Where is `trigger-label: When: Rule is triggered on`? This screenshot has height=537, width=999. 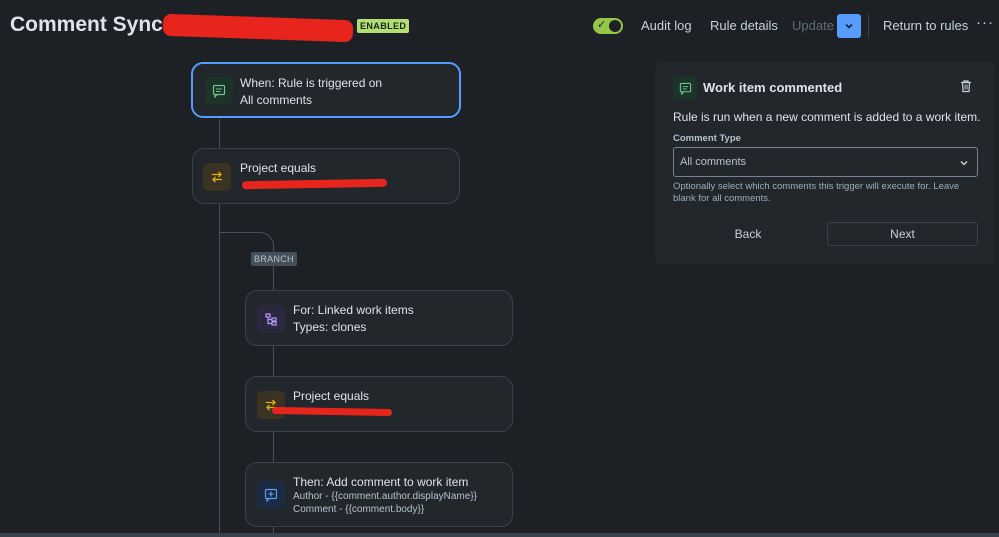
trigger-label: When: Rule is triggered on is located at coordinates (311, 83).